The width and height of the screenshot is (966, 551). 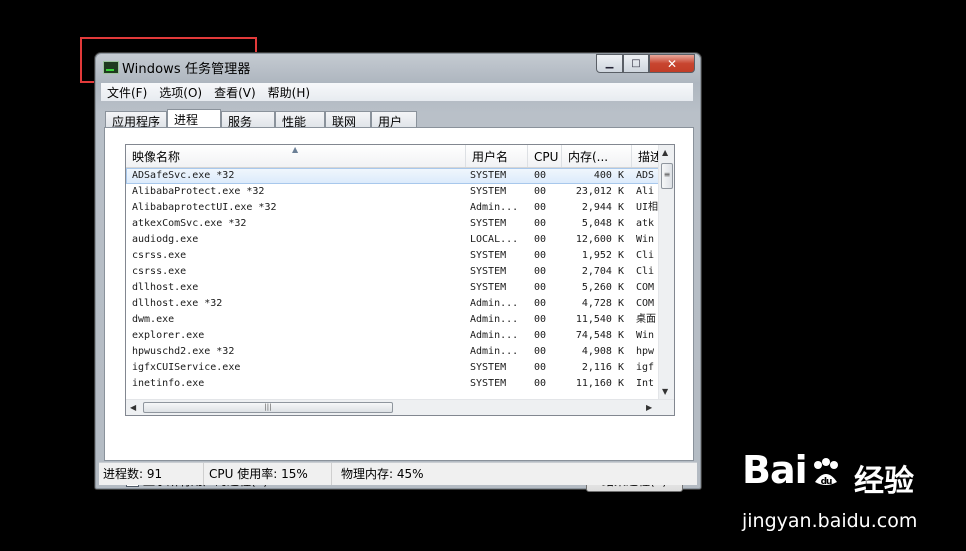 I want to click on process-description: Win, so click(x=645, y=239).